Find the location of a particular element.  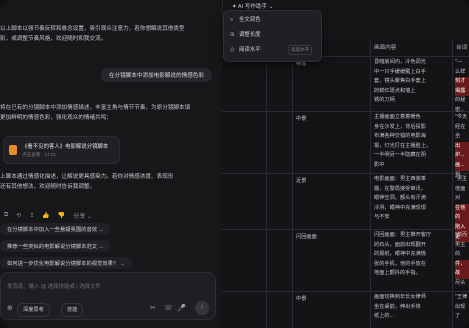

shot-type: 近景 is located at coordinates (301, 181).